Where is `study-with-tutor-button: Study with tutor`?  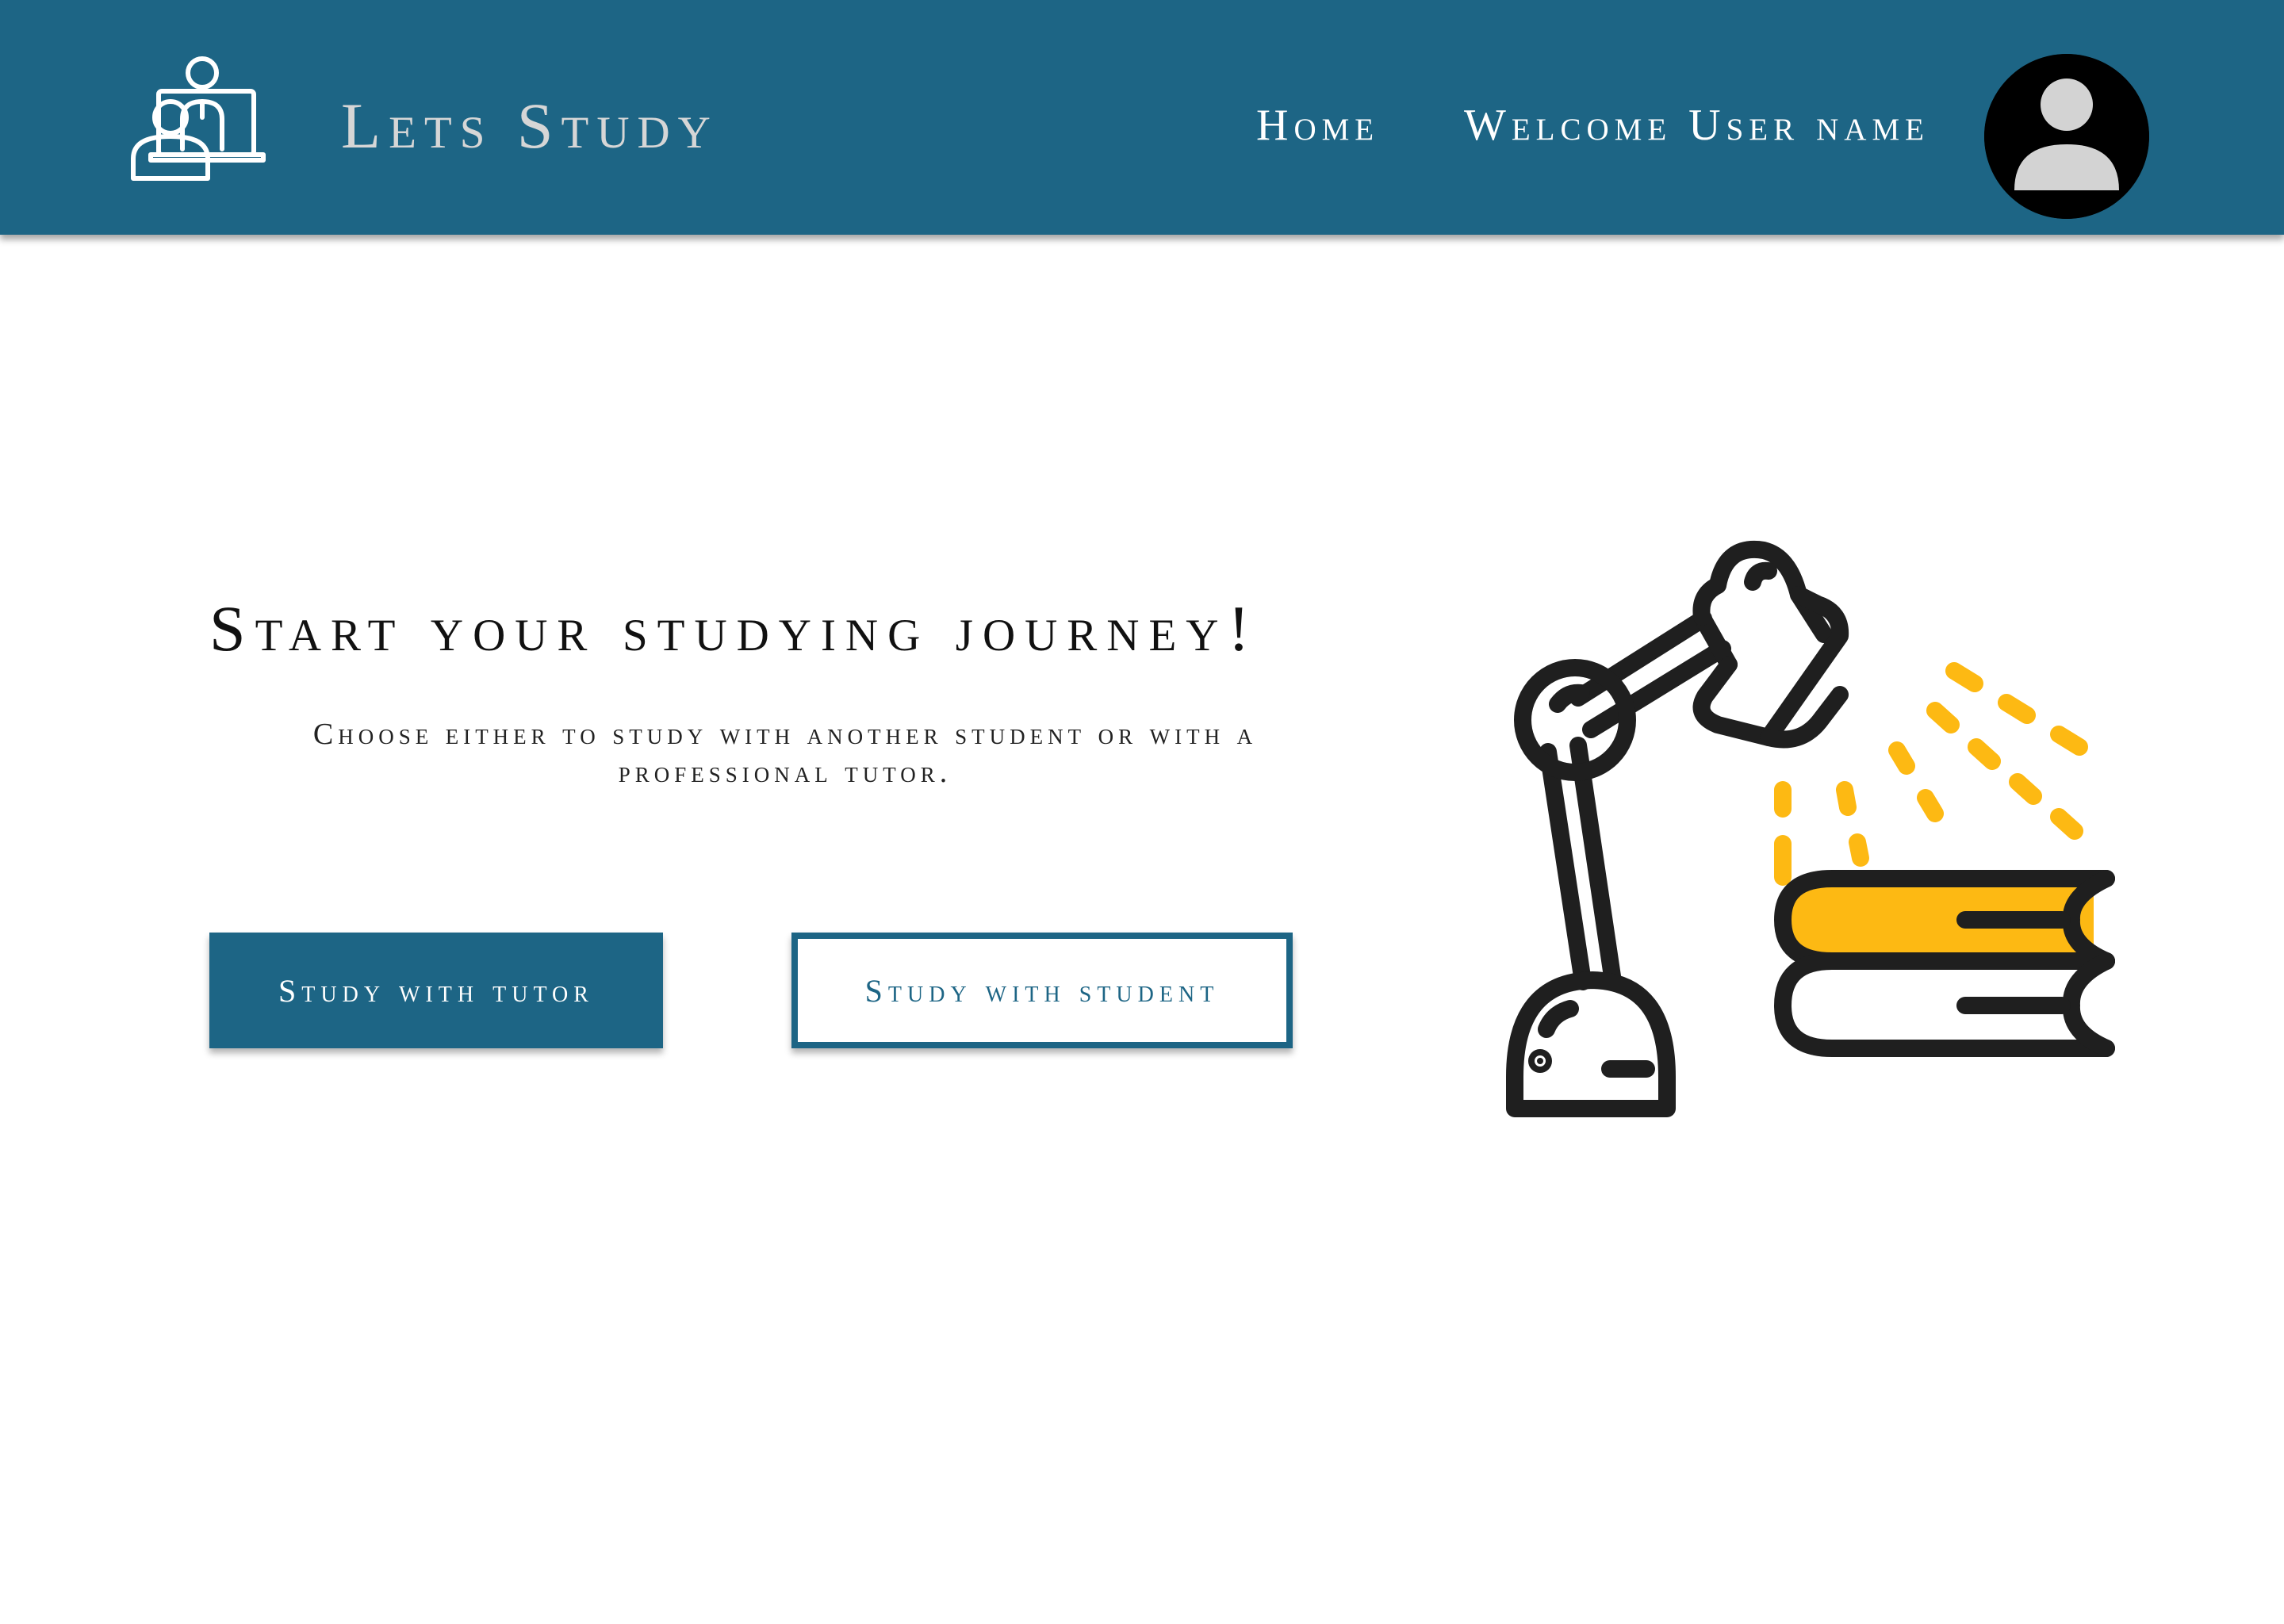 study-with-tutor-button: Study with tutor is located at coordinates (436, 990).